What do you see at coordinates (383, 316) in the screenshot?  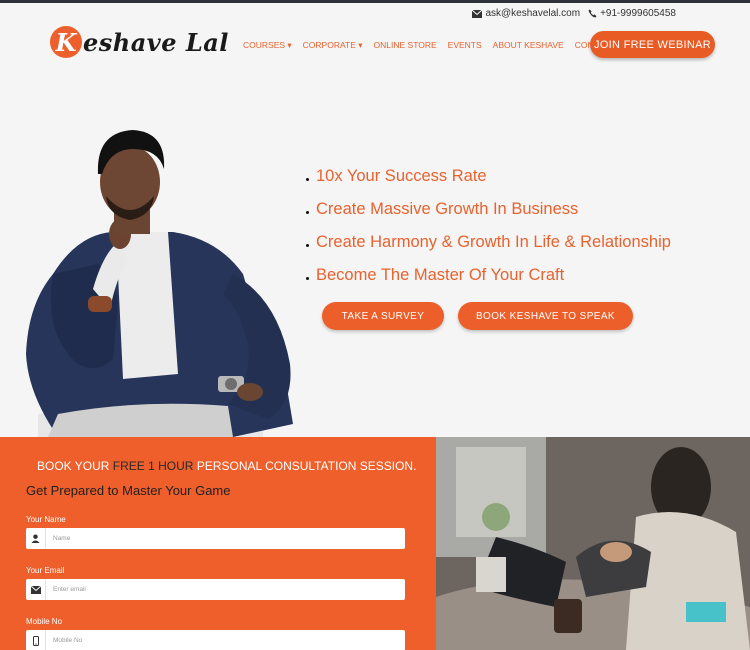 I see `take-survey-button: TAKE A SURVEY` at bounding box center [383, 316].